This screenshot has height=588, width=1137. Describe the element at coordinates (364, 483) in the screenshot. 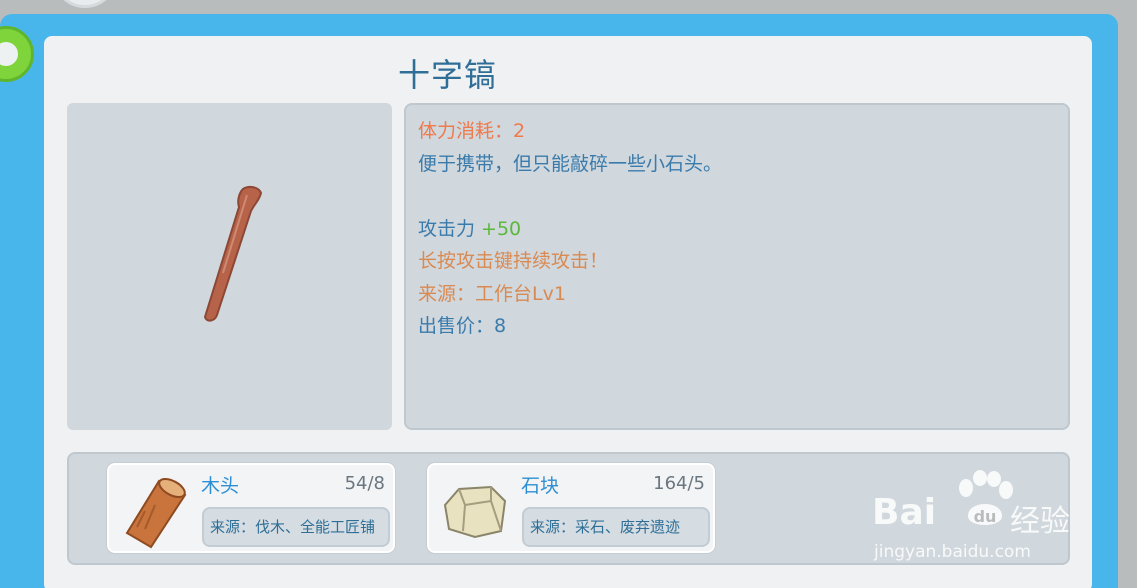

I see `material-count: 54/8` at that location.